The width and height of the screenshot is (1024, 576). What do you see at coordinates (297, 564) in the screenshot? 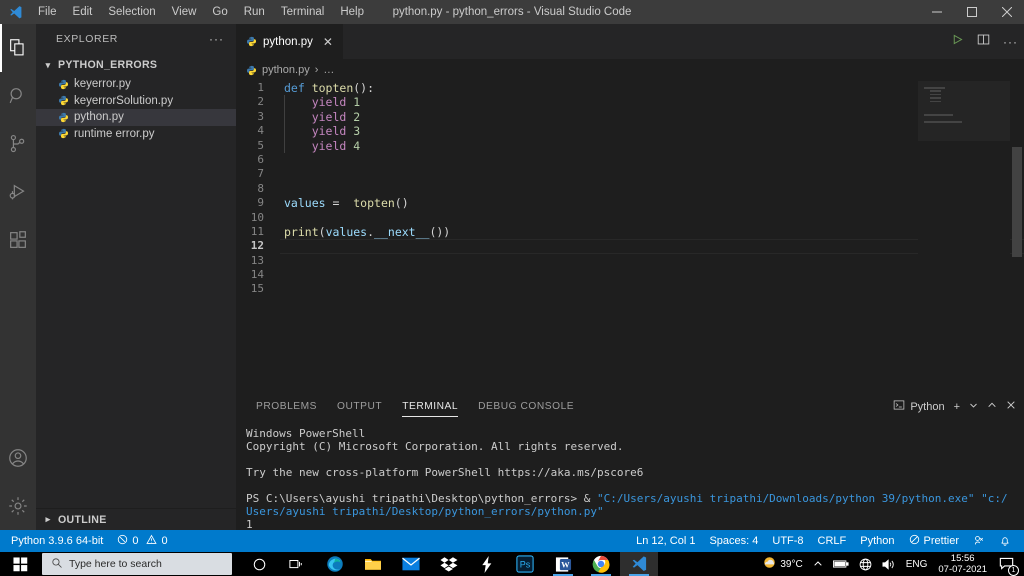
I see `task-view-icon` at bounding box center [297, 564].